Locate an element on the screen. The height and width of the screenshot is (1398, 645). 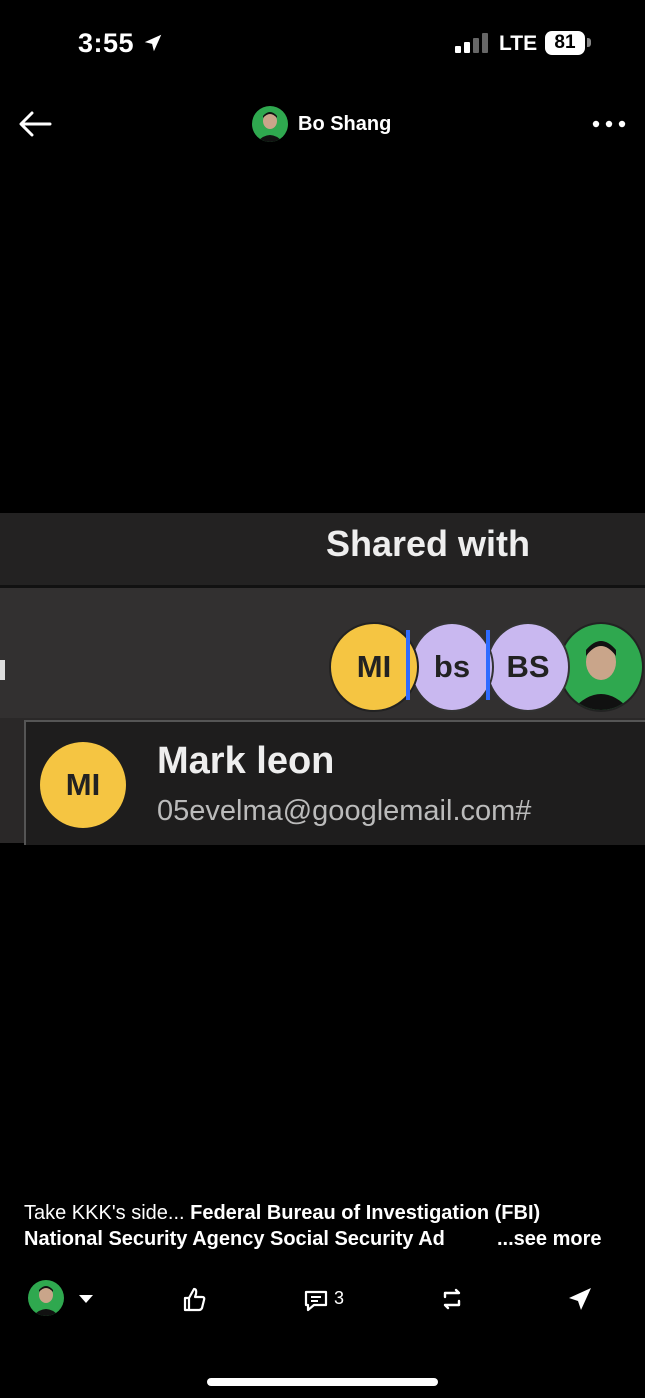
more-options-icon is located at coordinates (610, 124).